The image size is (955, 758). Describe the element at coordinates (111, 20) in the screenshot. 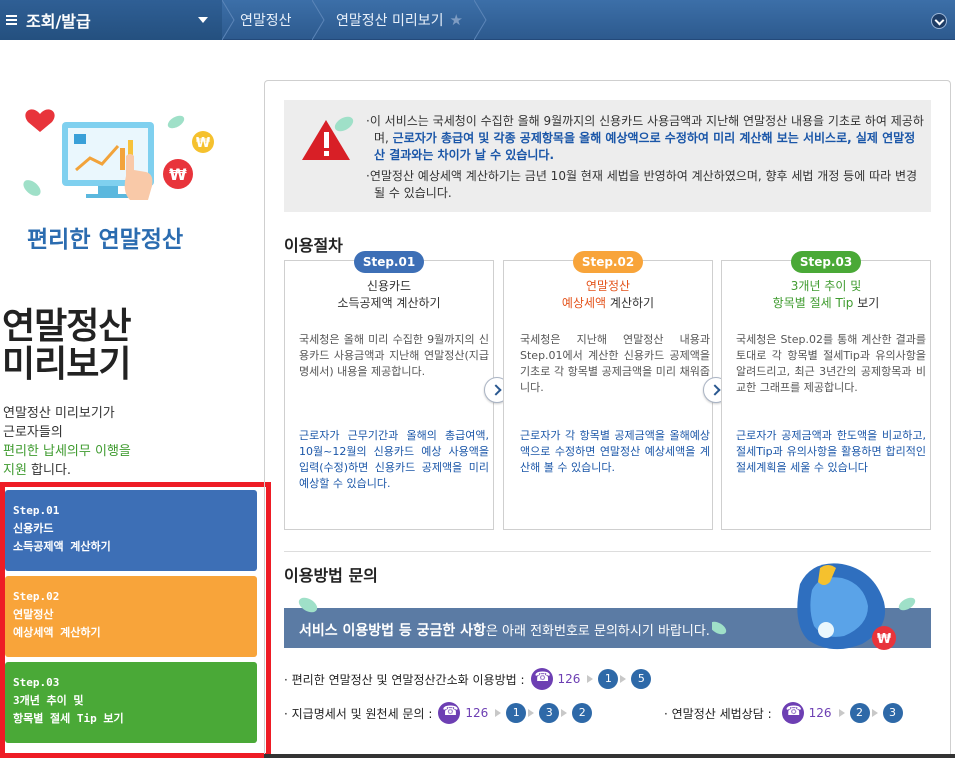

I see `menu-dropdown: 조회/발급` at that location.